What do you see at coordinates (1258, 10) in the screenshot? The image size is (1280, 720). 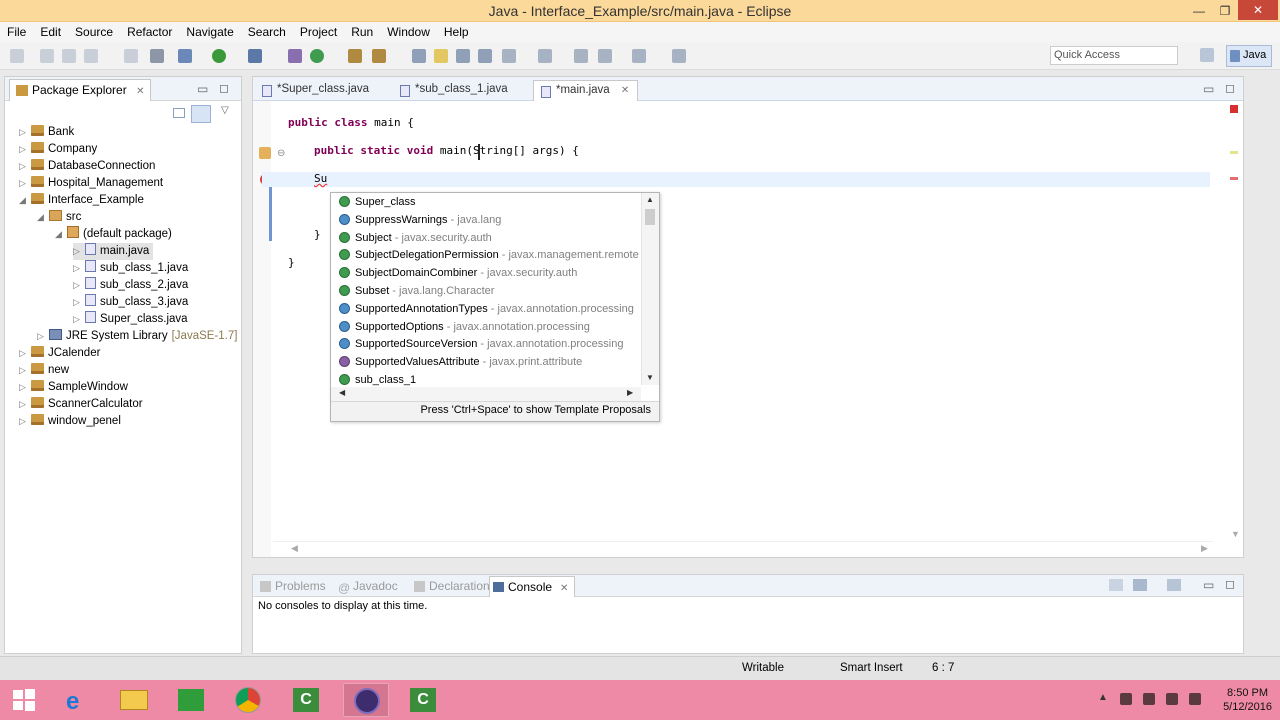 I see `close-button: ✕` at bounding box center [1258, 10].